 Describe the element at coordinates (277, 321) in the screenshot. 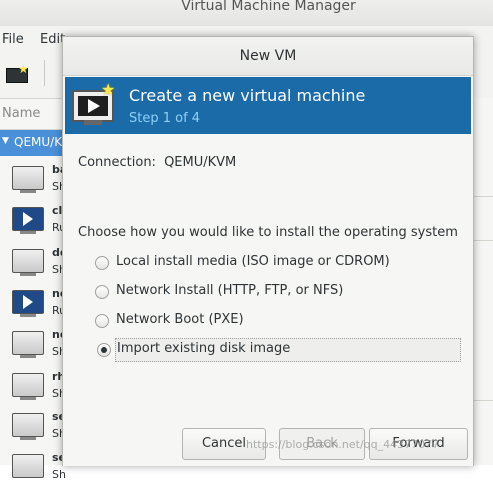

I see `install-option-network-boot: Network Boot (PXE)` at that location.